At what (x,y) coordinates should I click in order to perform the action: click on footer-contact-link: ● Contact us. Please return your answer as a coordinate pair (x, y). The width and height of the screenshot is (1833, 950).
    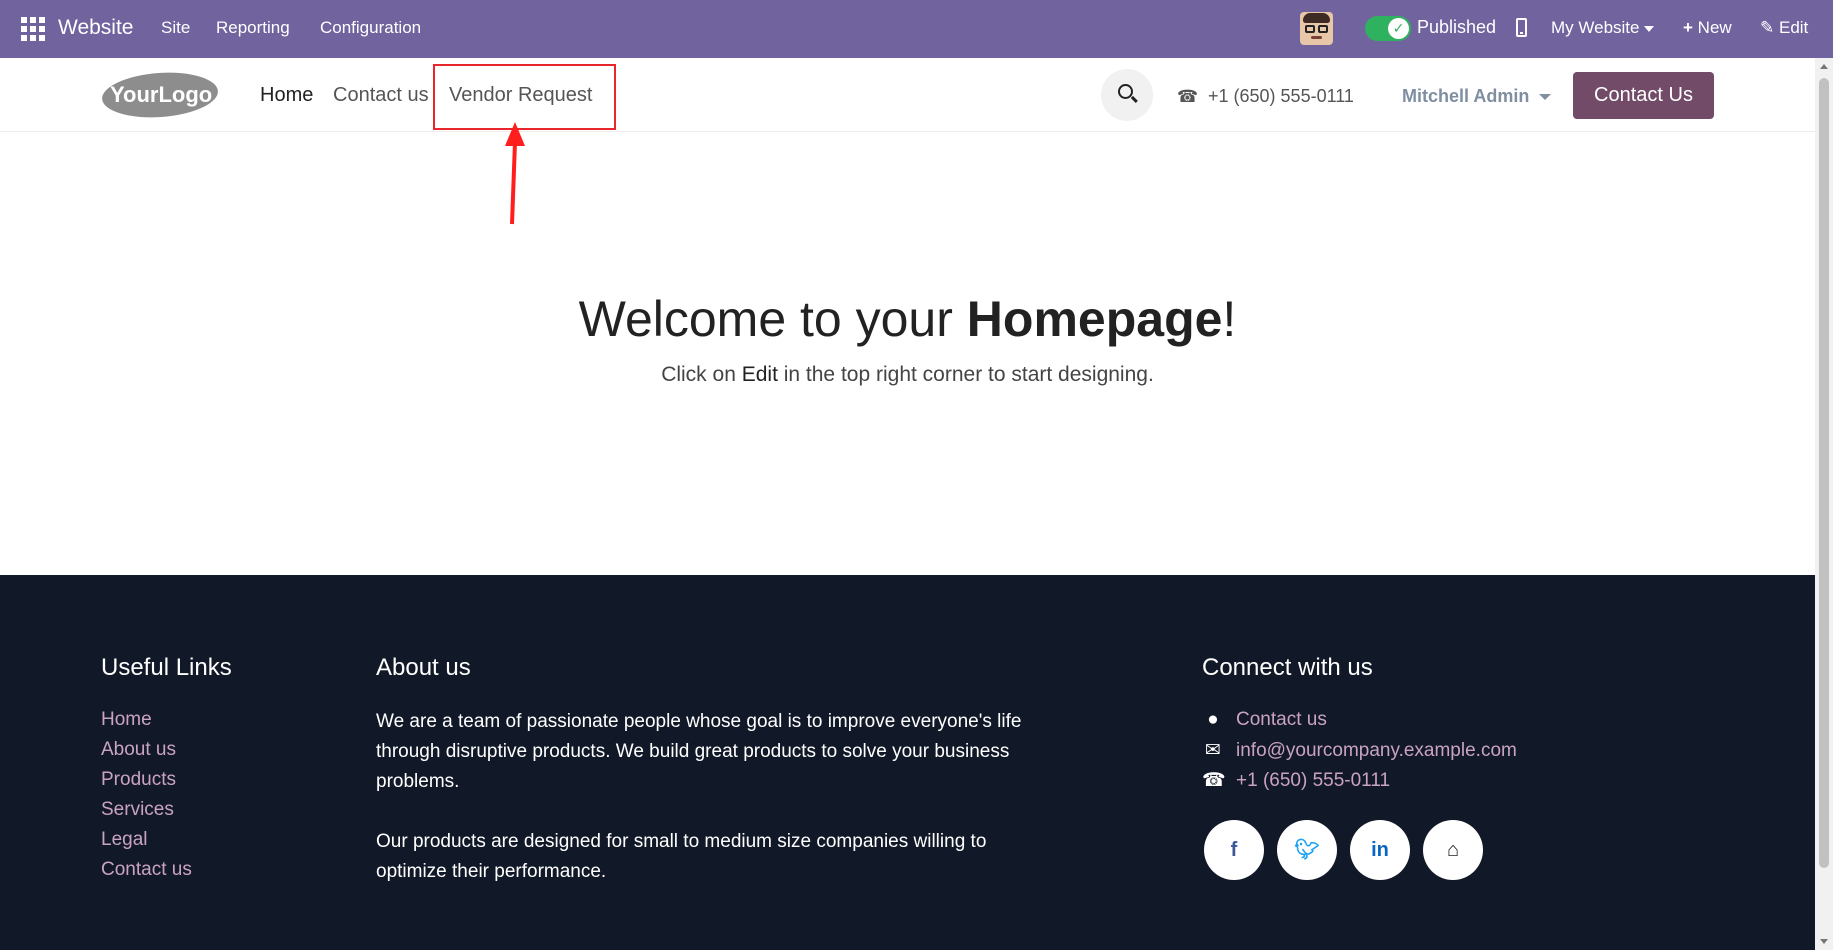
    Looking at the image, I should click on (1264, 720).